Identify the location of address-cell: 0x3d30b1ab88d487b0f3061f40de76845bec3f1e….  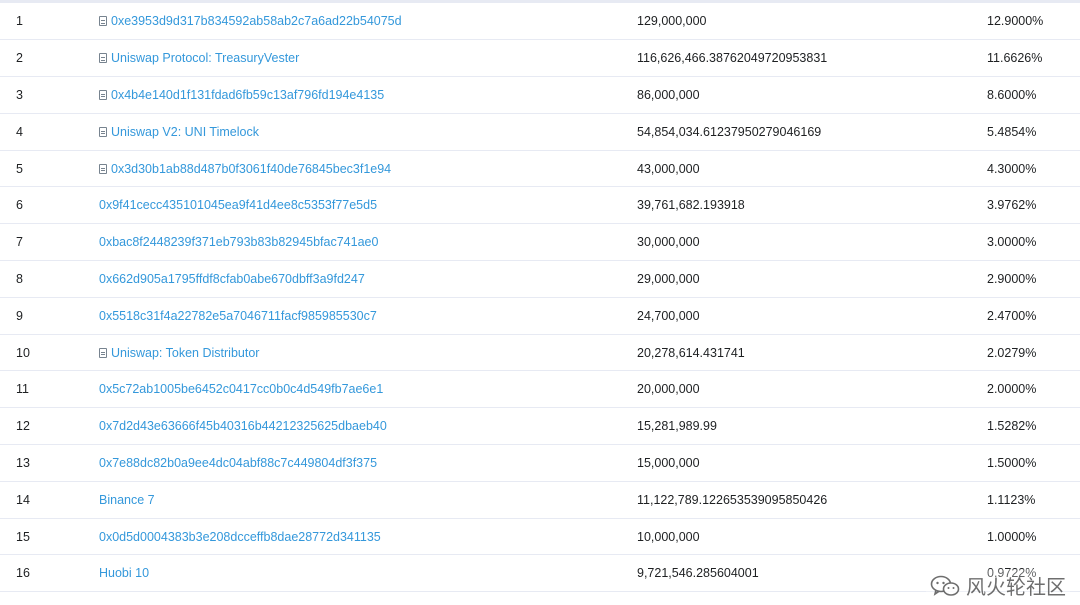
(368, 169).